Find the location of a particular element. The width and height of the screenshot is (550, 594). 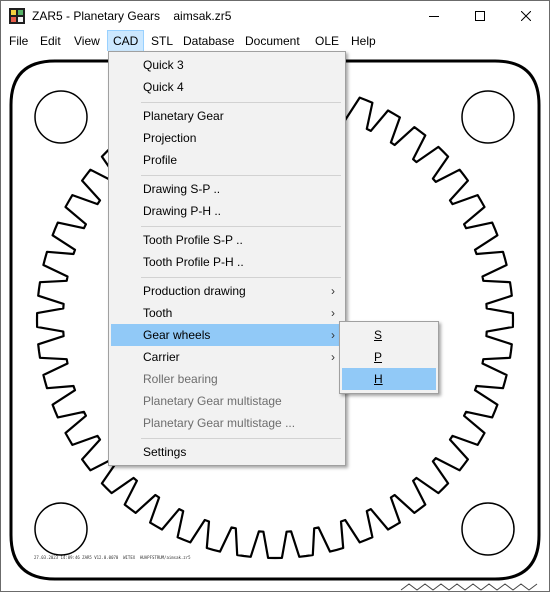

submenu-item-s: S is located at coordinates (389, 335).